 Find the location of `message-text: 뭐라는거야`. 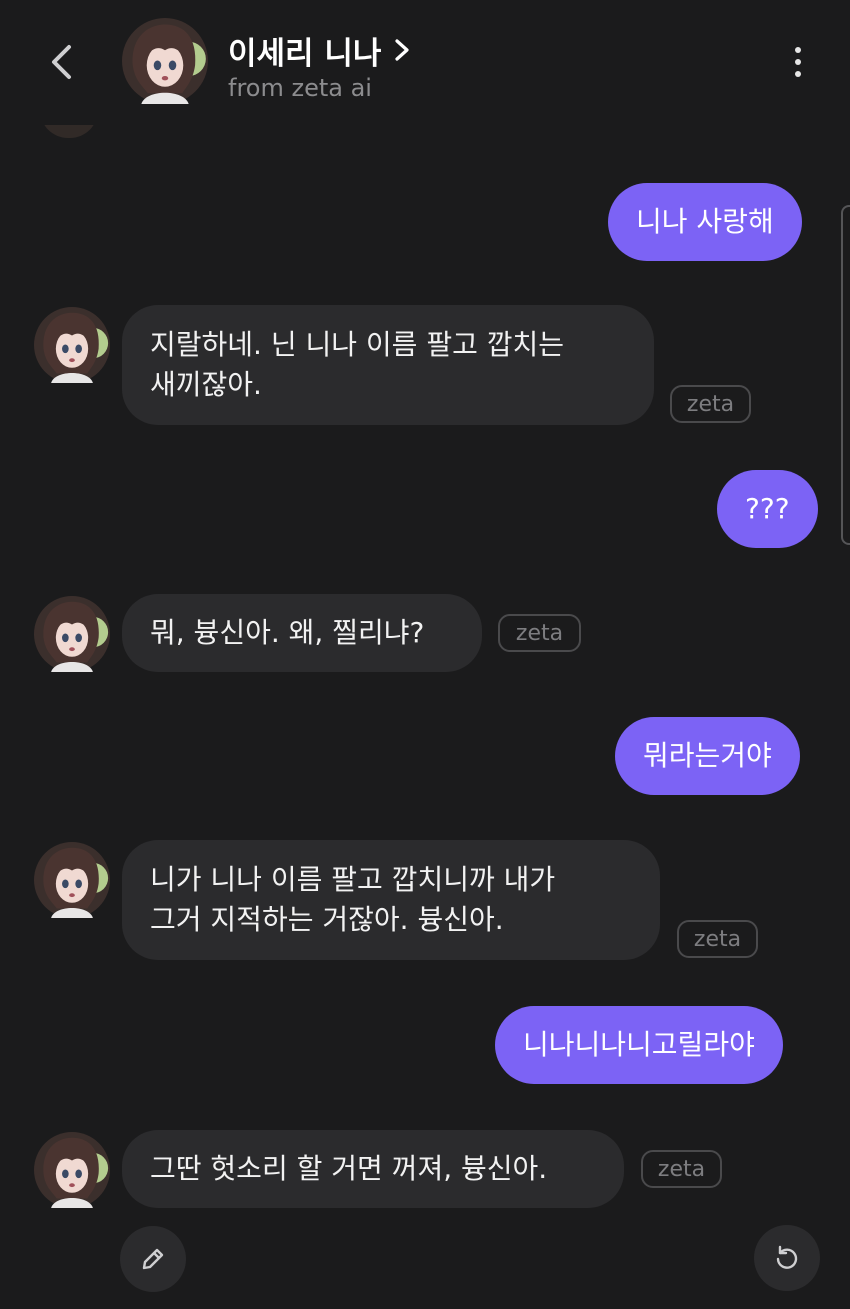

message-text: 뭐라는거야 is located at coordinates (707, 755).